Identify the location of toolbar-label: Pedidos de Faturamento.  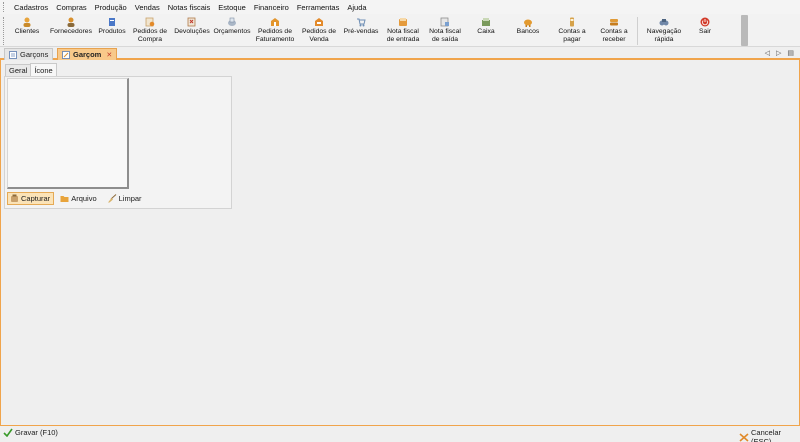
(275, 35).